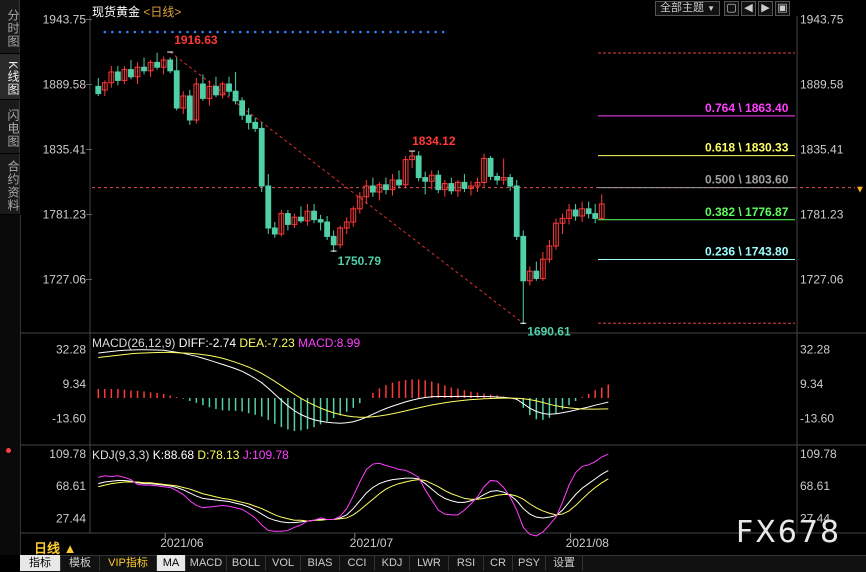 The image size is (866, 572). Describe the element at coordinates (822, 85) in the screenshot. I see `price-tick-right: 1889.58` at that location.